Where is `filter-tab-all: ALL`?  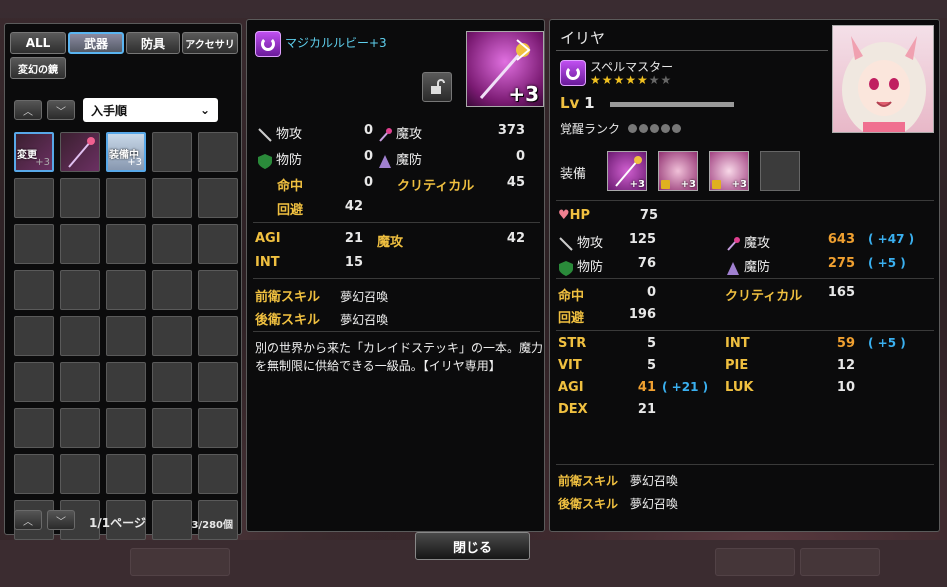 filter-tab-all: ALL is located at coordinates (38, 43).